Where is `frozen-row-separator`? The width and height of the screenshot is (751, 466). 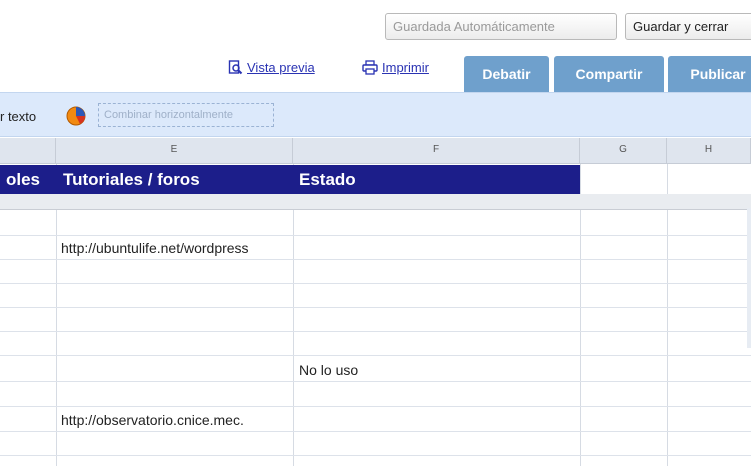 frozen-row-separator is located at coordinates (375, 202).